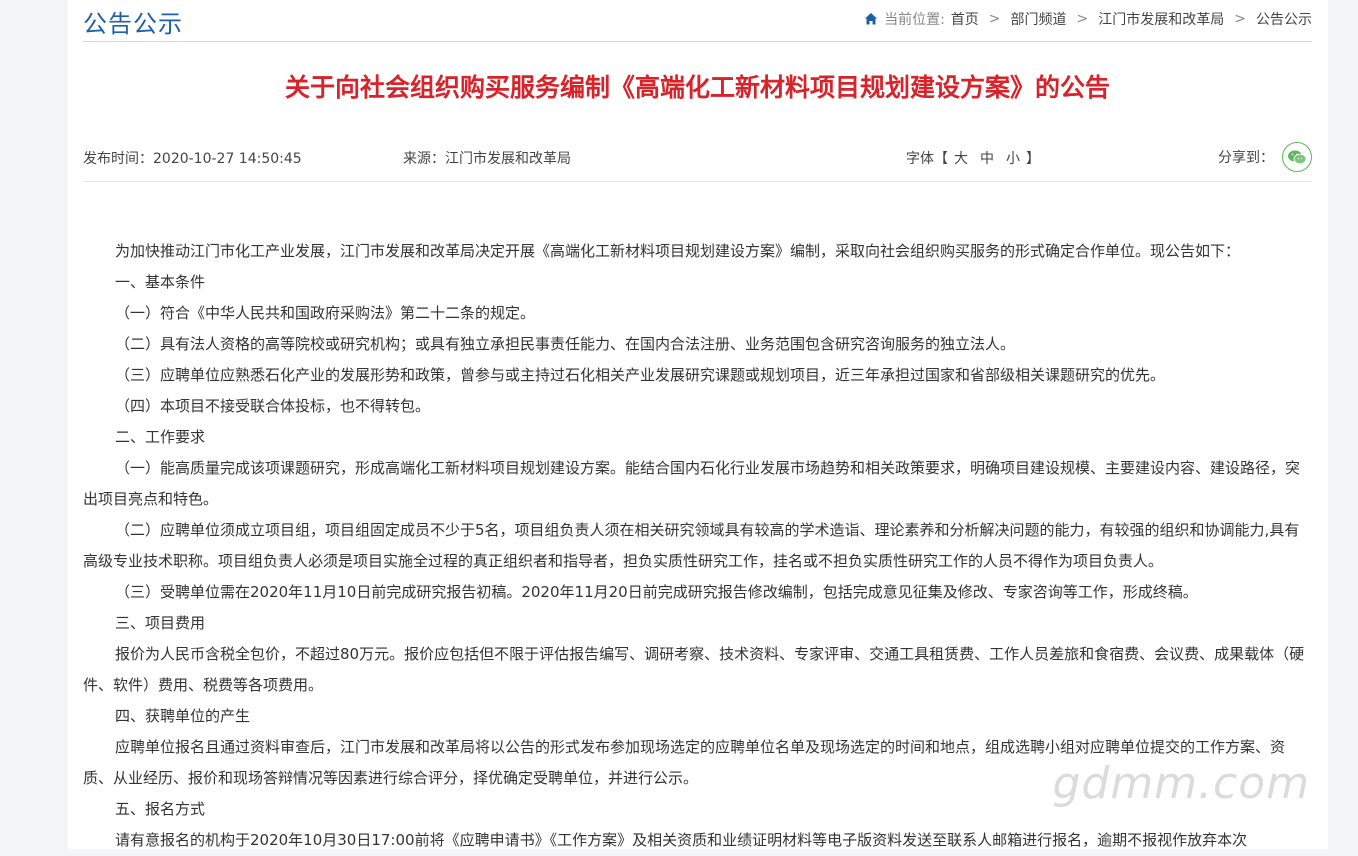 The image size is (1358, 856). I want to click on share-label: 分享到：, so click(1246, 158).